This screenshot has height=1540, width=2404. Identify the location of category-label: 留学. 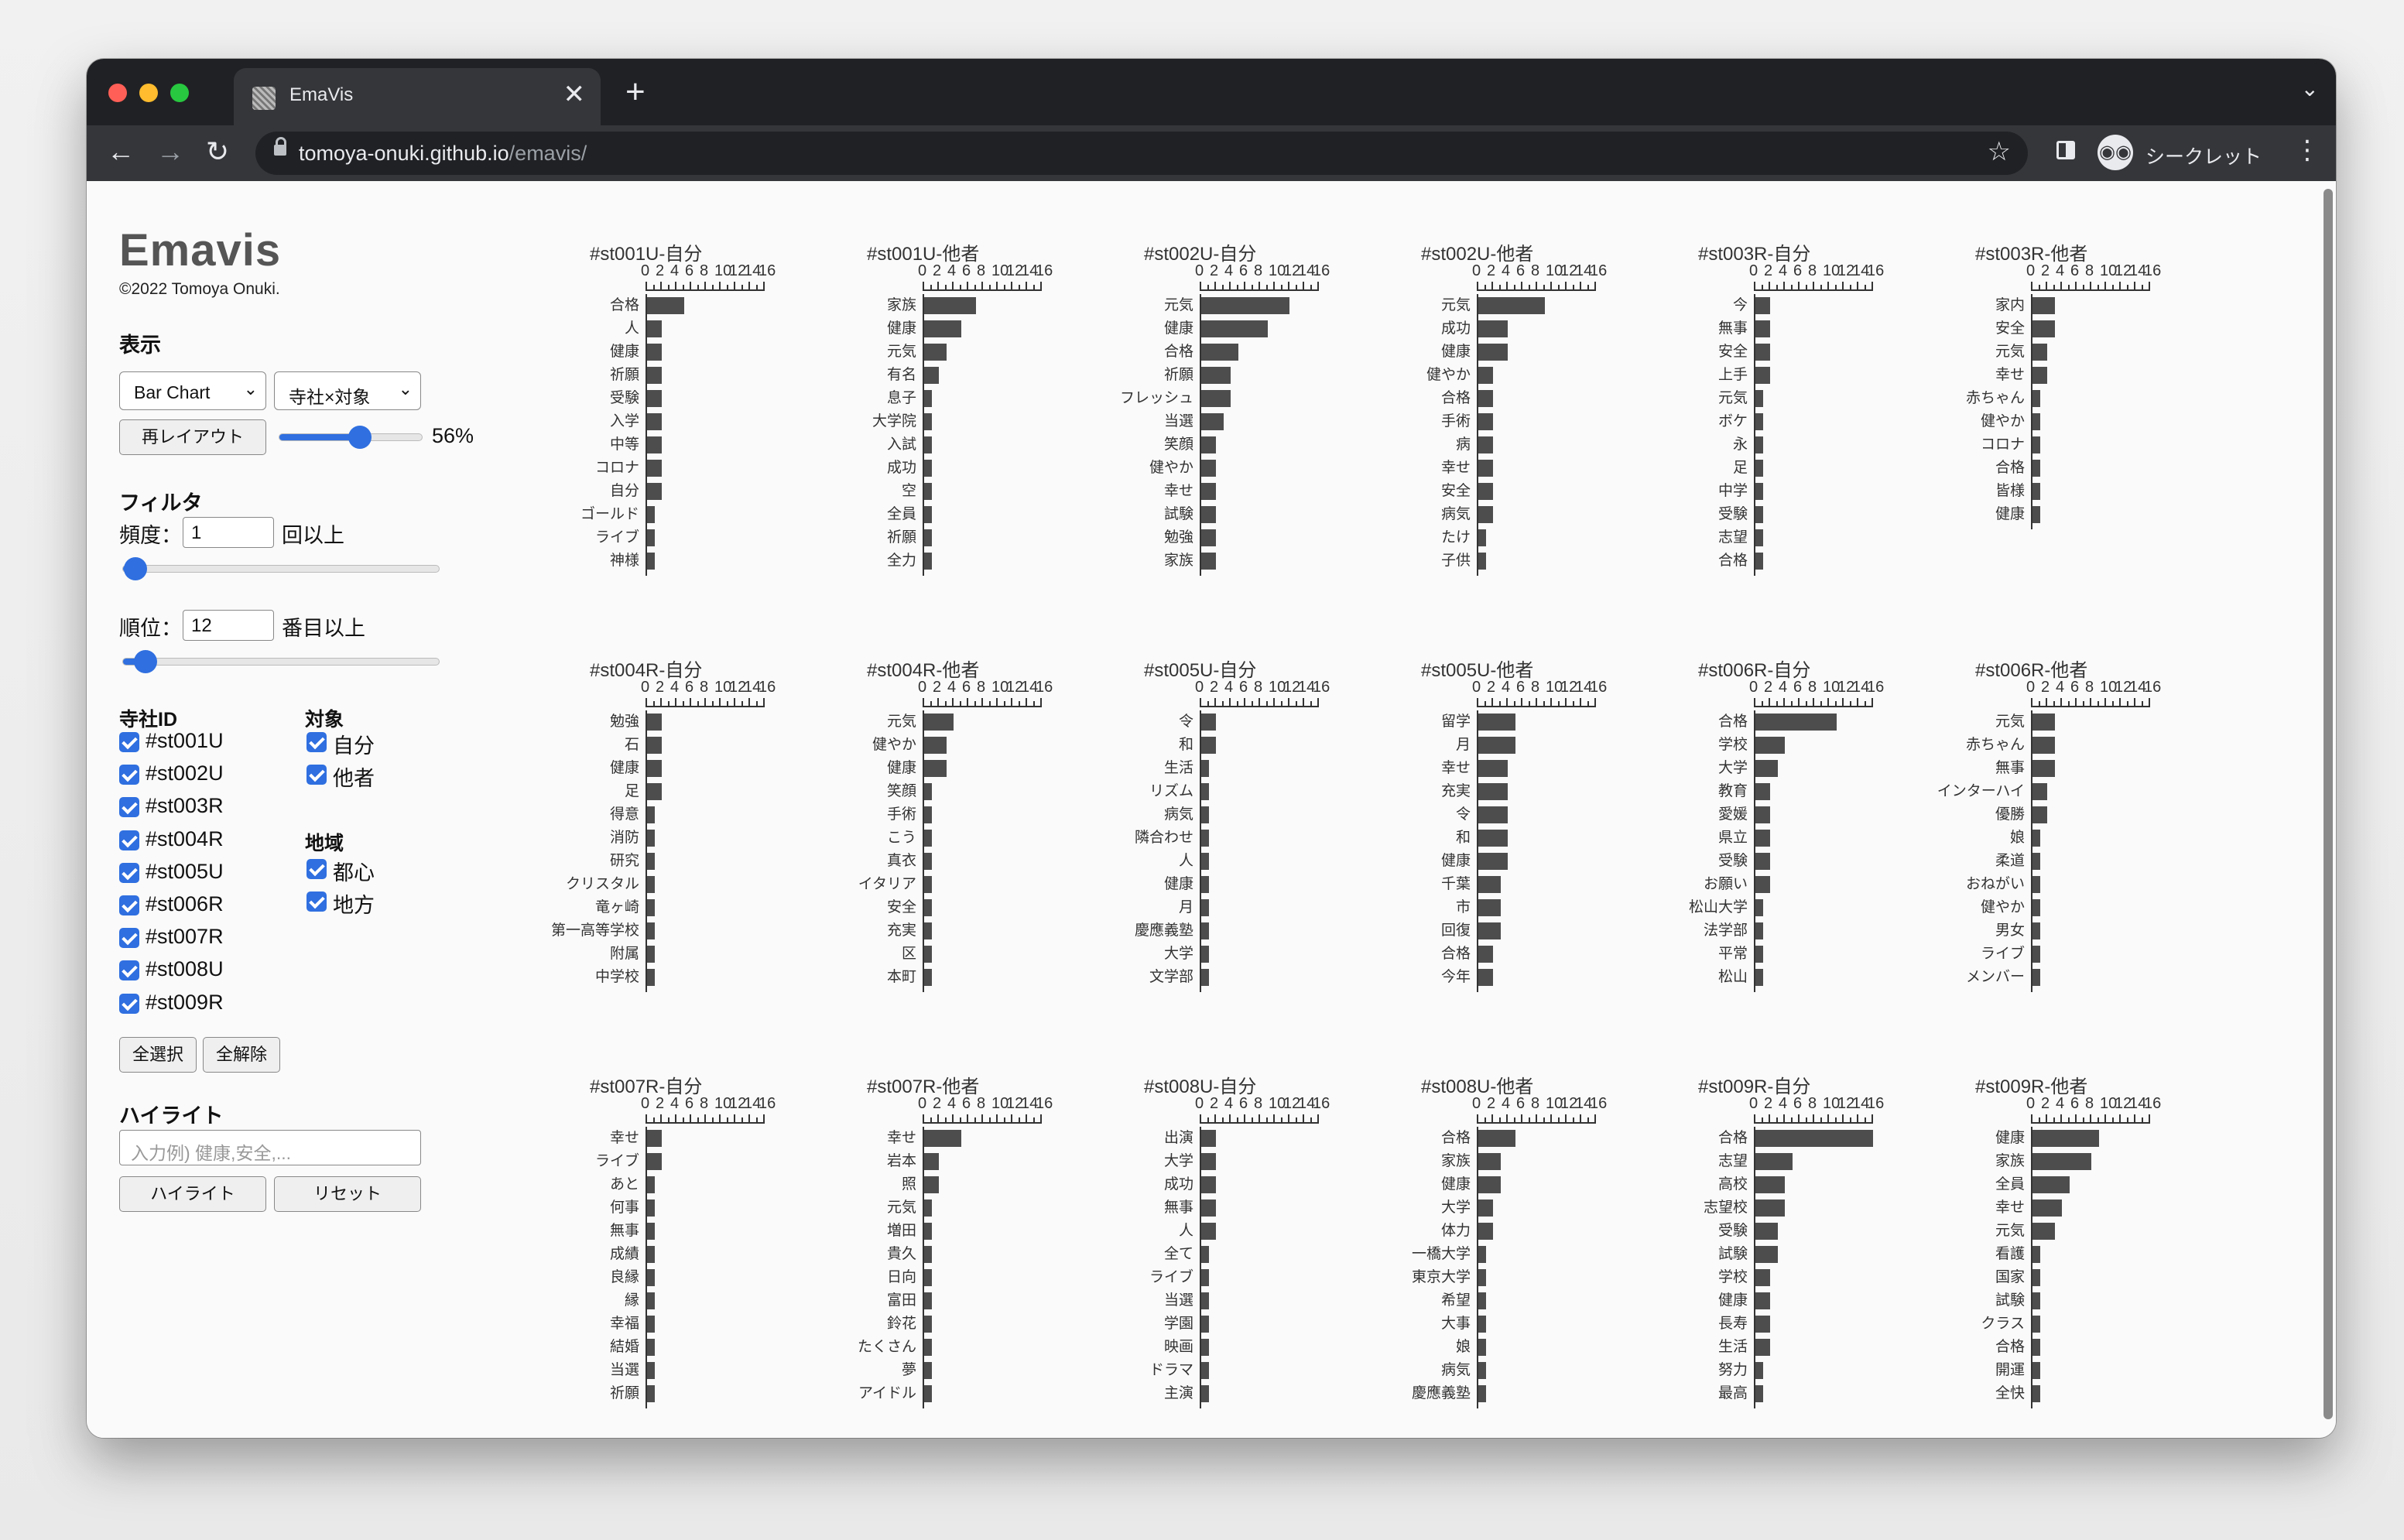
(1412, 722).